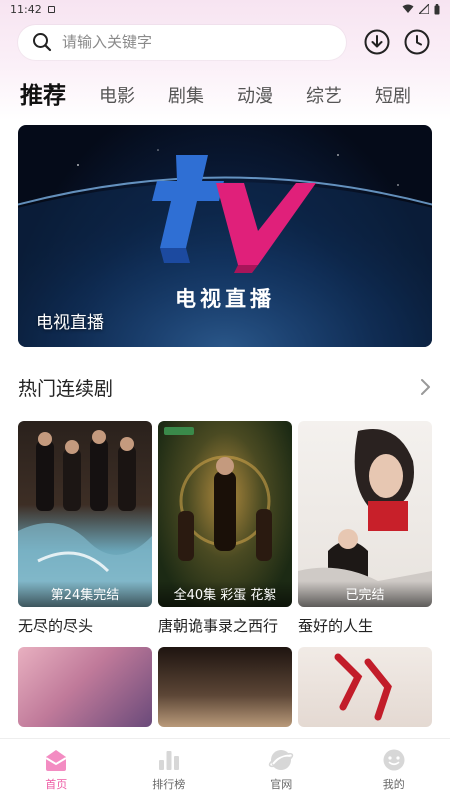  I want to click on nav-label: 首页, so click(56, 784).